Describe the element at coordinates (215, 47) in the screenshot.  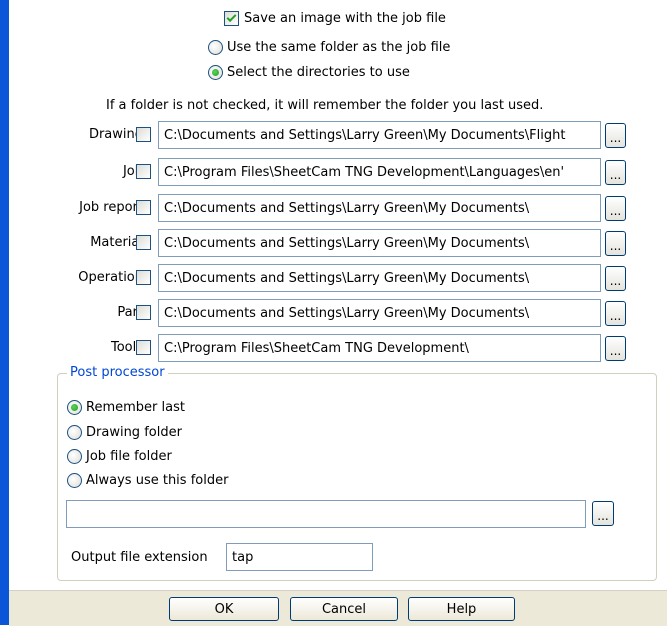
I see `same-folder-radio` at that location.